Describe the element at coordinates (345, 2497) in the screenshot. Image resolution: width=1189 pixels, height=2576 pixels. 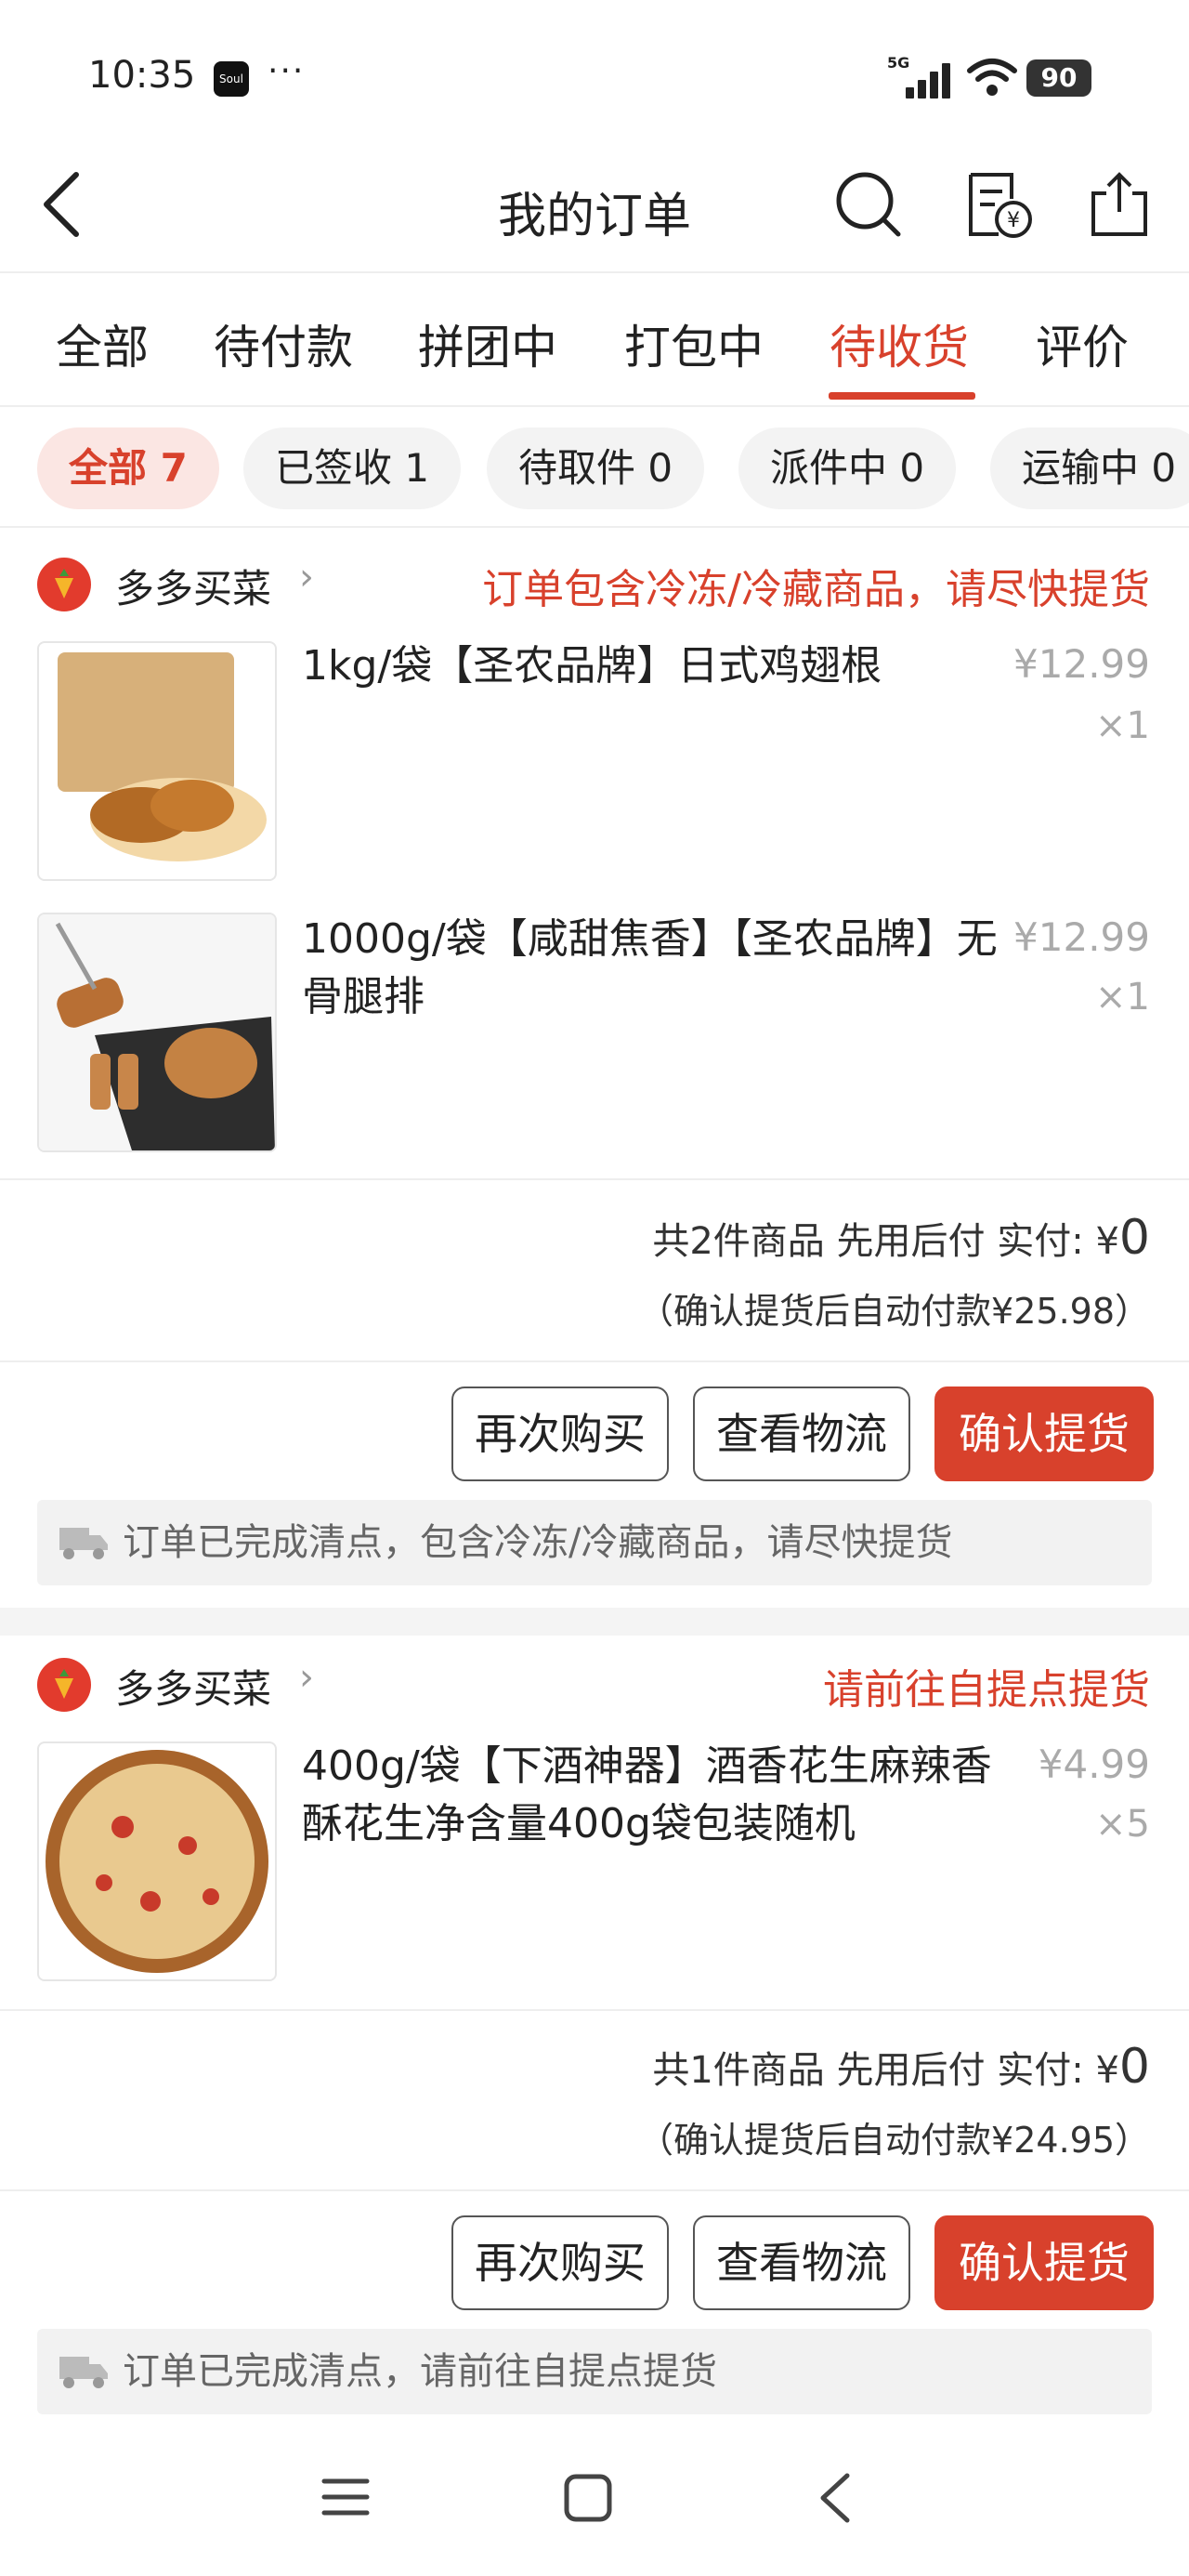
I see `recent-apps-icon` at that location.